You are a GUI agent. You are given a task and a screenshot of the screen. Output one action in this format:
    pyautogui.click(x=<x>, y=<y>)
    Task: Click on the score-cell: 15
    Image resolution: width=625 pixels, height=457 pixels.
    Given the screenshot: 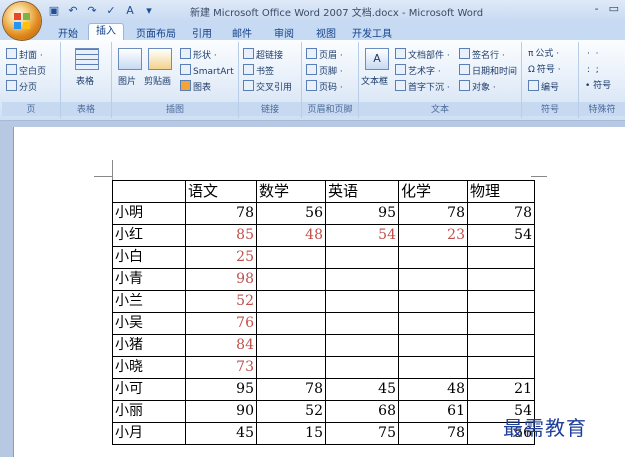 What is the action you would take?
    pyautogui.click(x=291, y=433)
    